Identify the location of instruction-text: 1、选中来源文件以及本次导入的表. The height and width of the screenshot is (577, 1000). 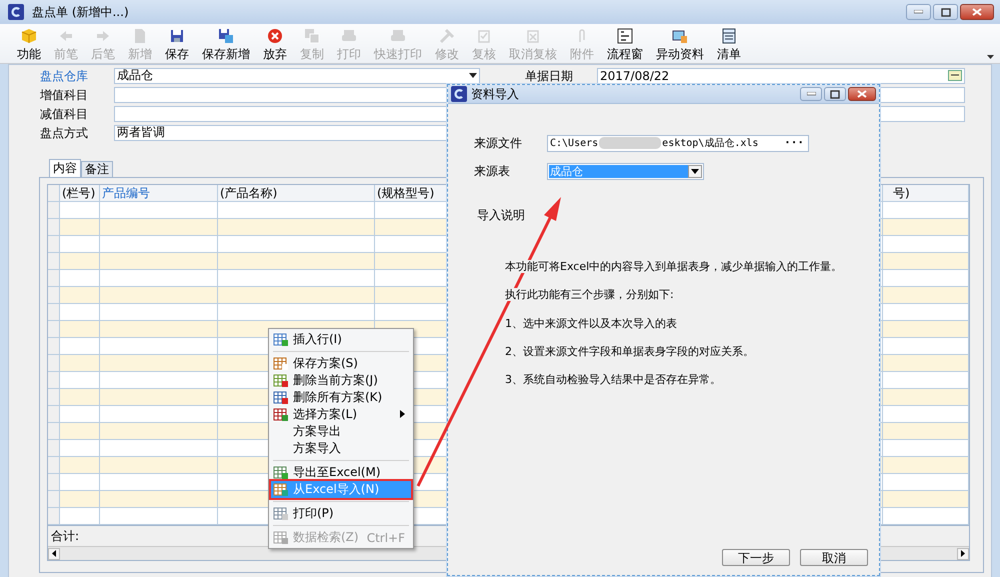
(591, 323).